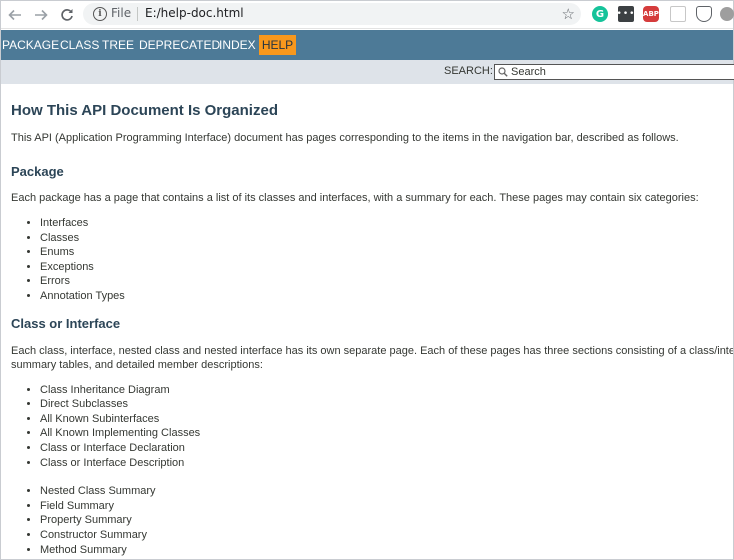 This screenshot has height=560, width=734. What do you see at coordinates (30, 45) in the screenshot?
I see `nav-package: PACKAGE` at bounding box center [30, 45].